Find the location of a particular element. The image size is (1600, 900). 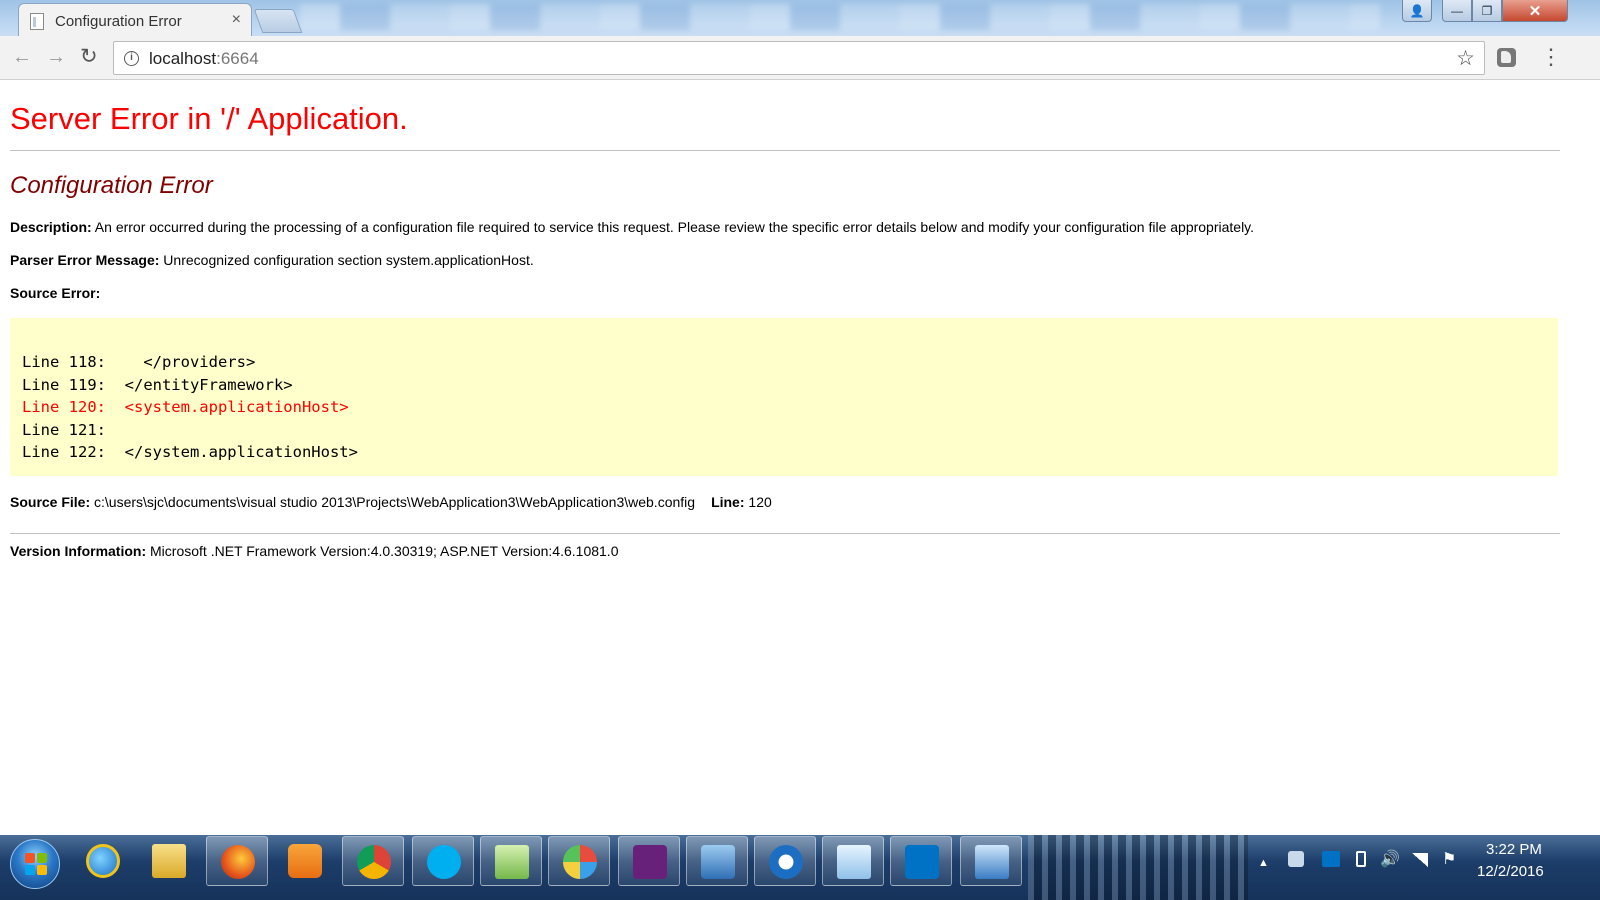

close-window-button: ✕ is located at coordinates (1535, 11).